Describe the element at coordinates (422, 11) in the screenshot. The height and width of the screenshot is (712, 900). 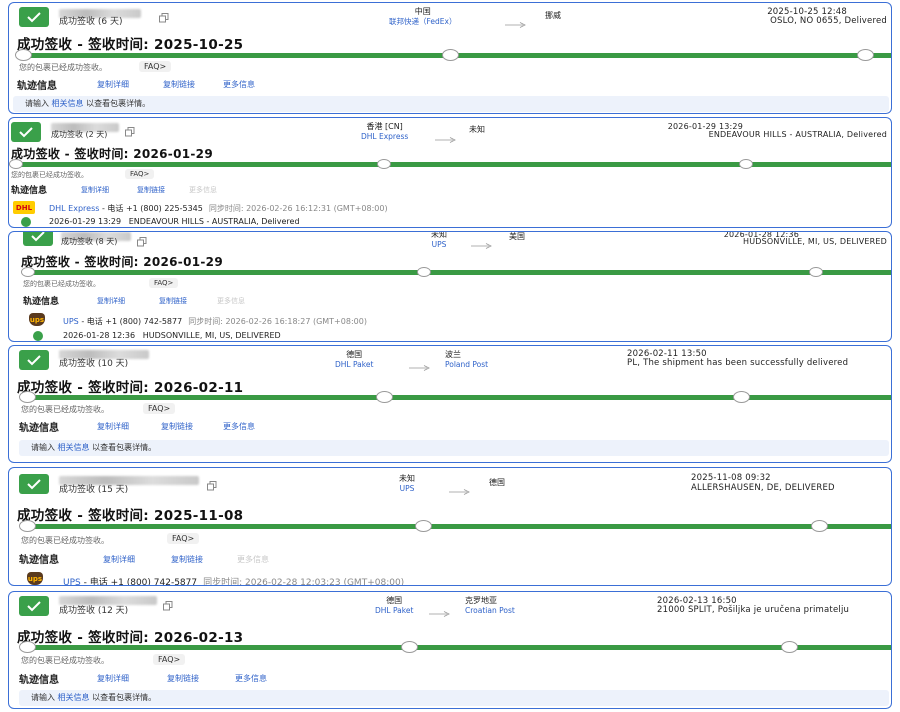
I see `origin-country: 中国` at that location.